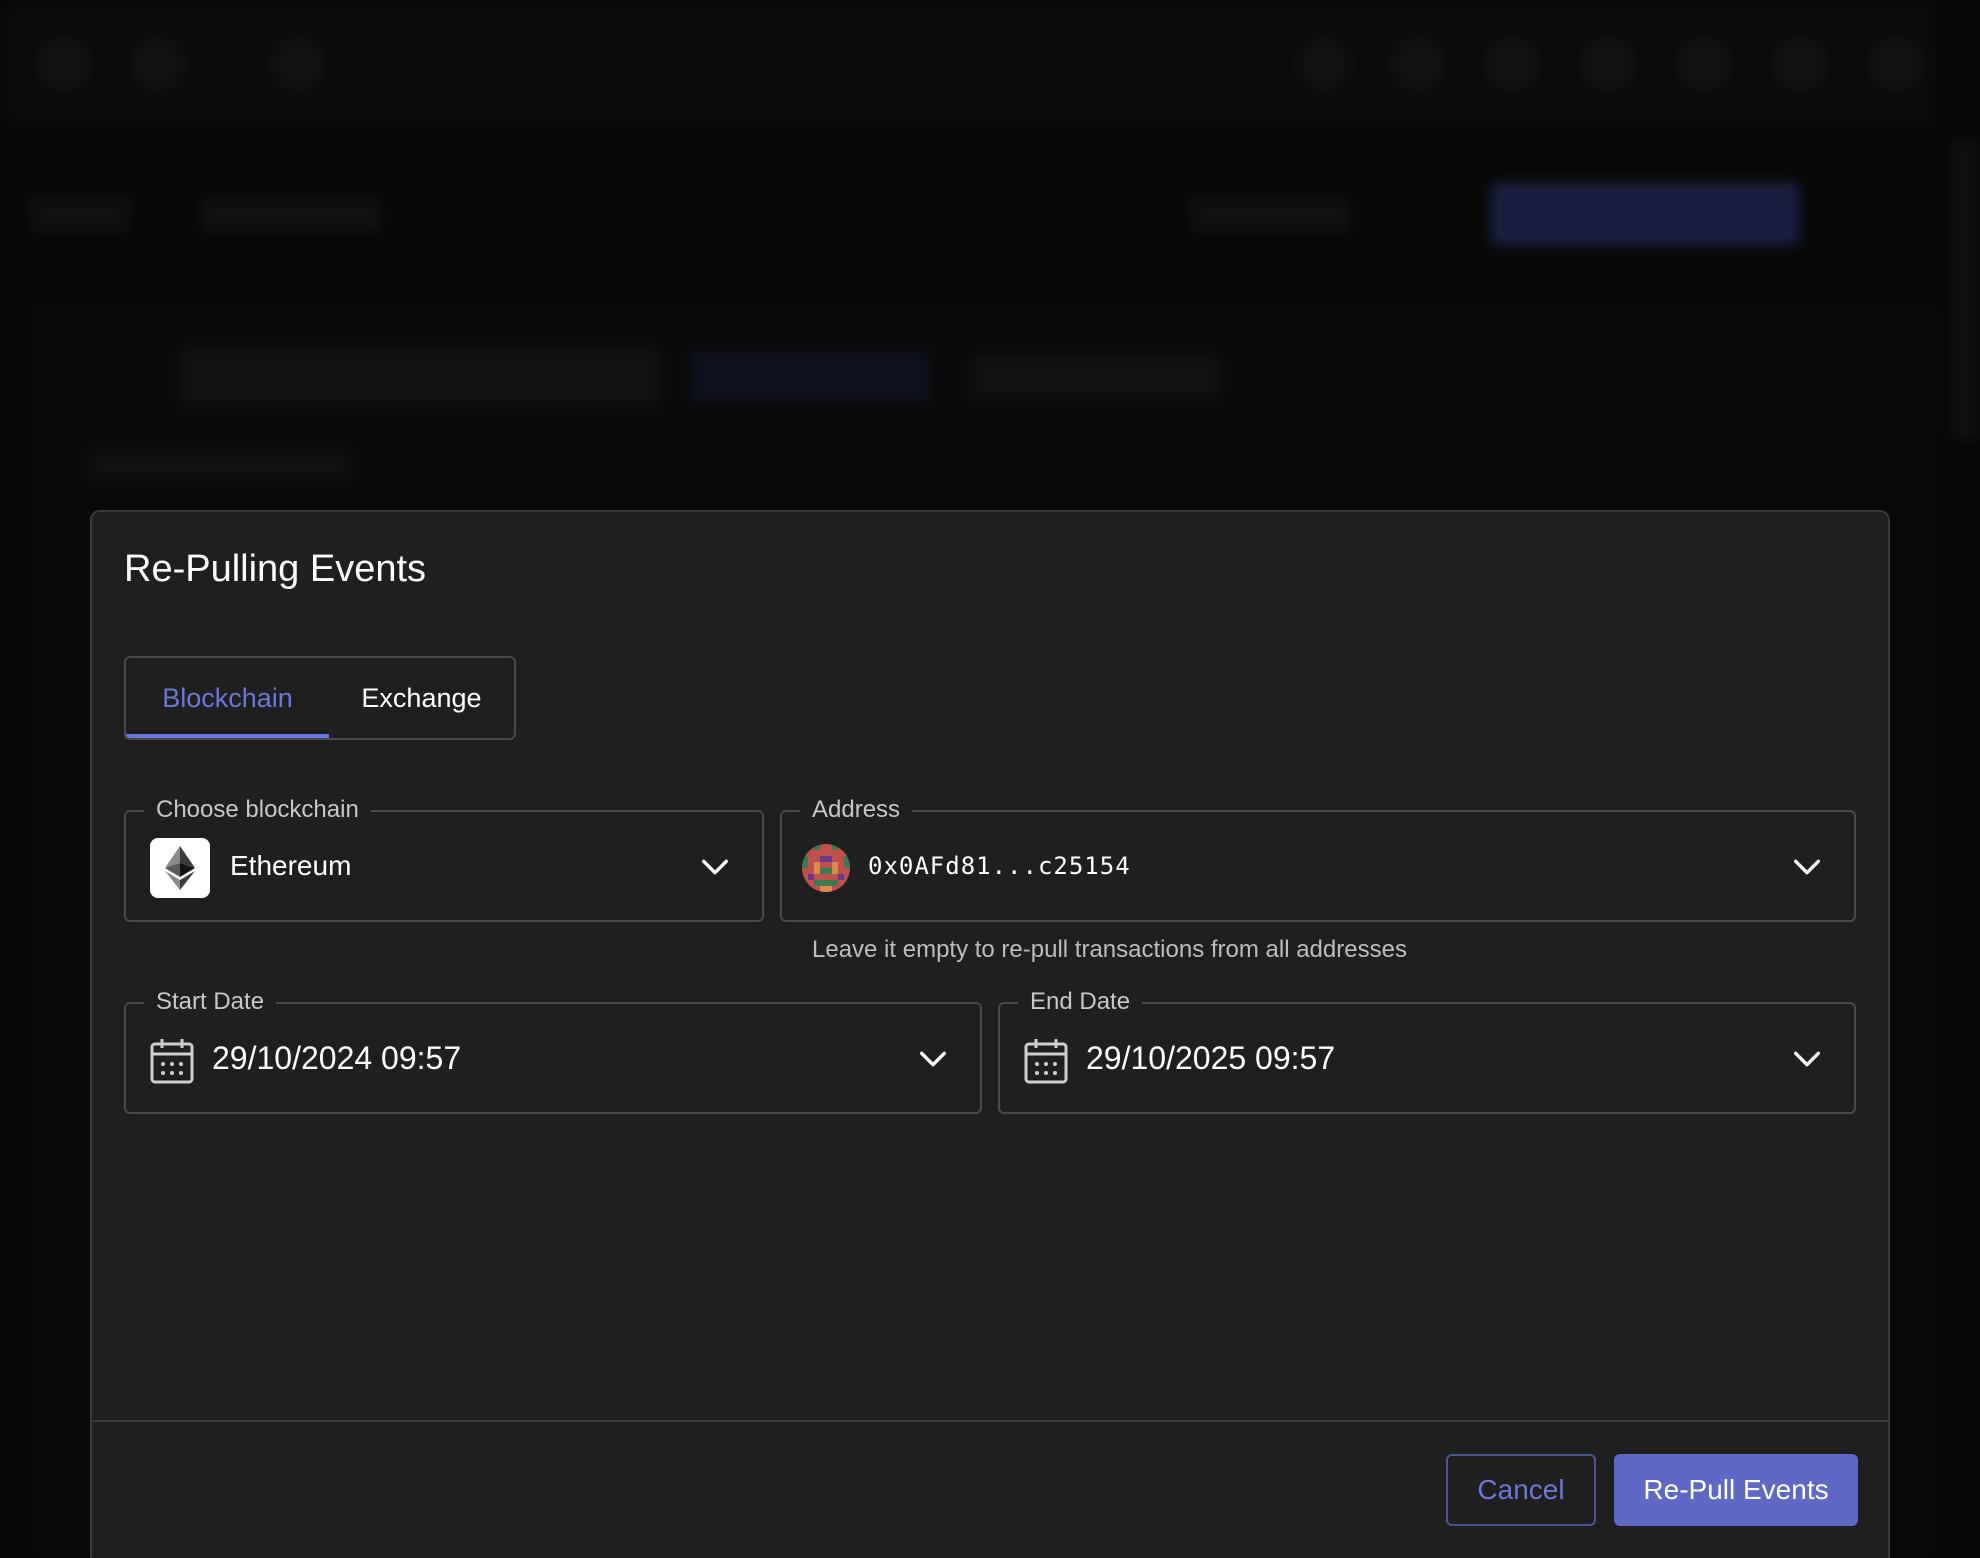  What do you see at coordinates (227, 698) in the screenshot?
I see `tab-blockchain: Blockchain` at bounding box center [227, 698].